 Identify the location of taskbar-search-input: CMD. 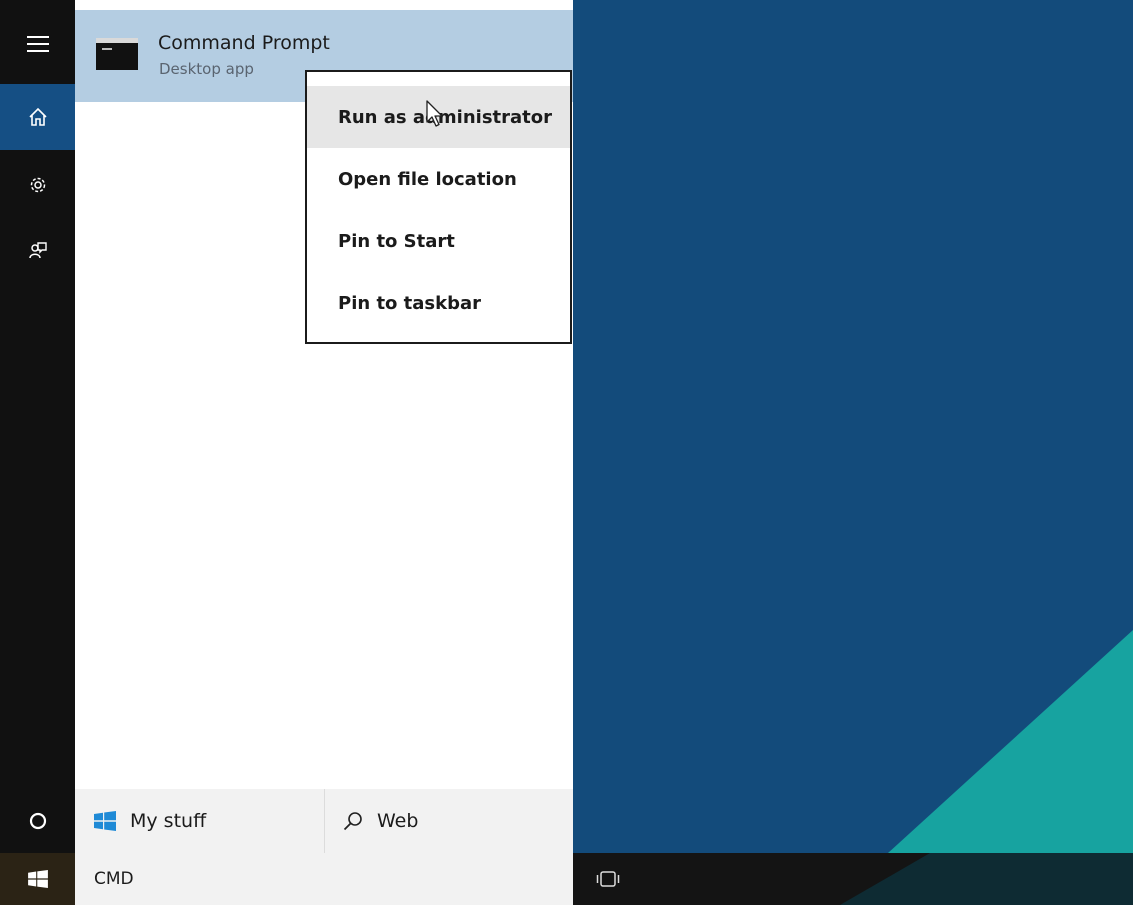
(324, 879).